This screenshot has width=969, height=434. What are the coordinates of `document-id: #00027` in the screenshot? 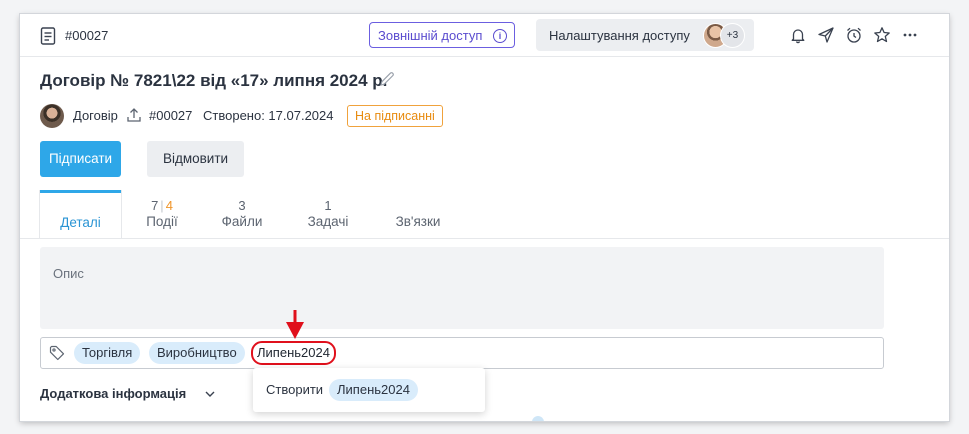 It's located at (171, 115).